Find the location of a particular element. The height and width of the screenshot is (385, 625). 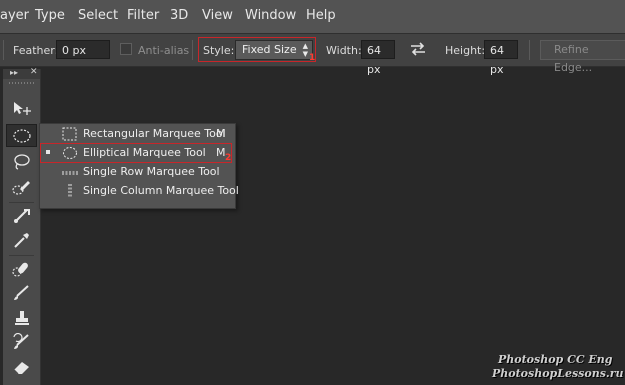

history-brush-icon is located at coordinates (21, 341).